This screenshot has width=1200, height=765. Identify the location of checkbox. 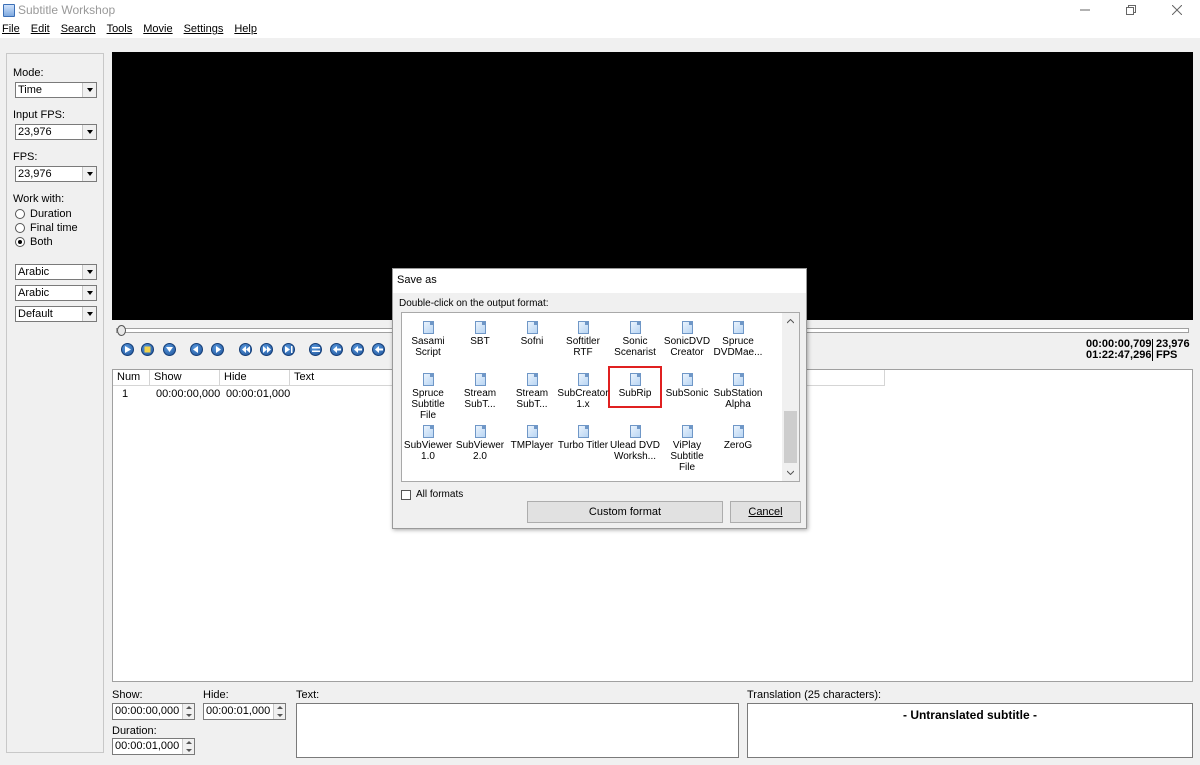
(406, 494).